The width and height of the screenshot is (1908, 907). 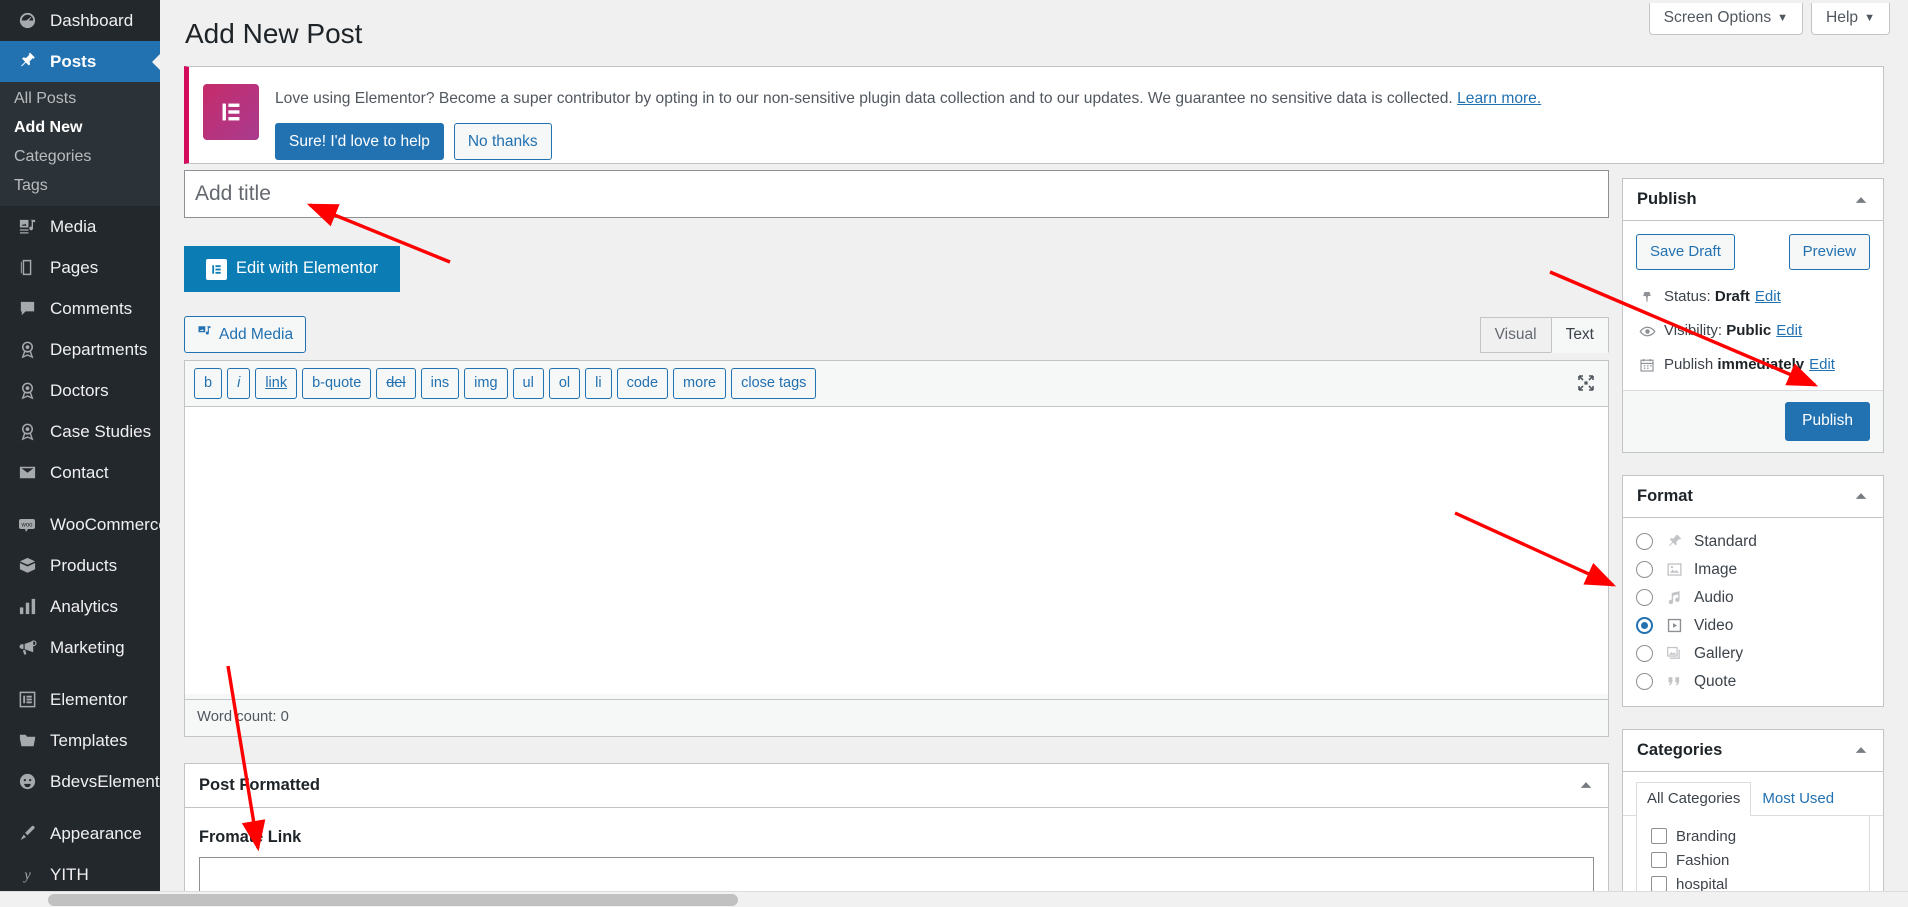 I want to click on sidebar-item-templates: Templates, so click(x=80, y=740).